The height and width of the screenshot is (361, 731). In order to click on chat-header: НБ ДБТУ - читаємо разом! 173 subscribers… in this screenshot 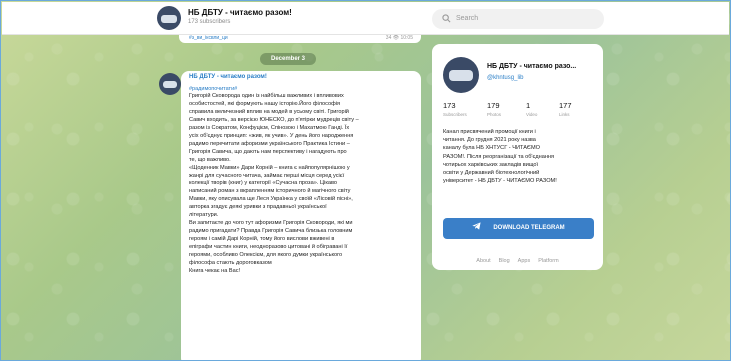, I will do `click(365, 18)`.